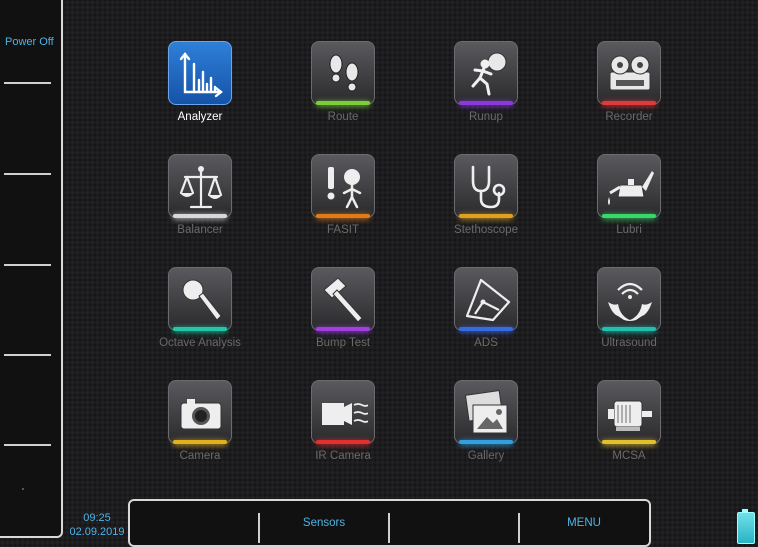  I want to click on app-fasit: FASIT, so click(343, 206).